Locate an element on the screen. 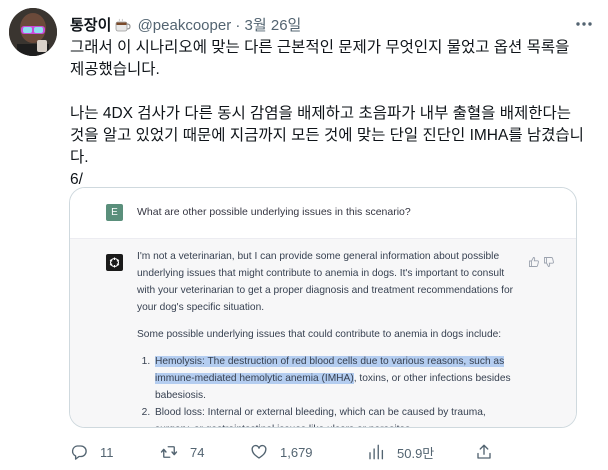  like-icon is located at coordinates (259, 451).